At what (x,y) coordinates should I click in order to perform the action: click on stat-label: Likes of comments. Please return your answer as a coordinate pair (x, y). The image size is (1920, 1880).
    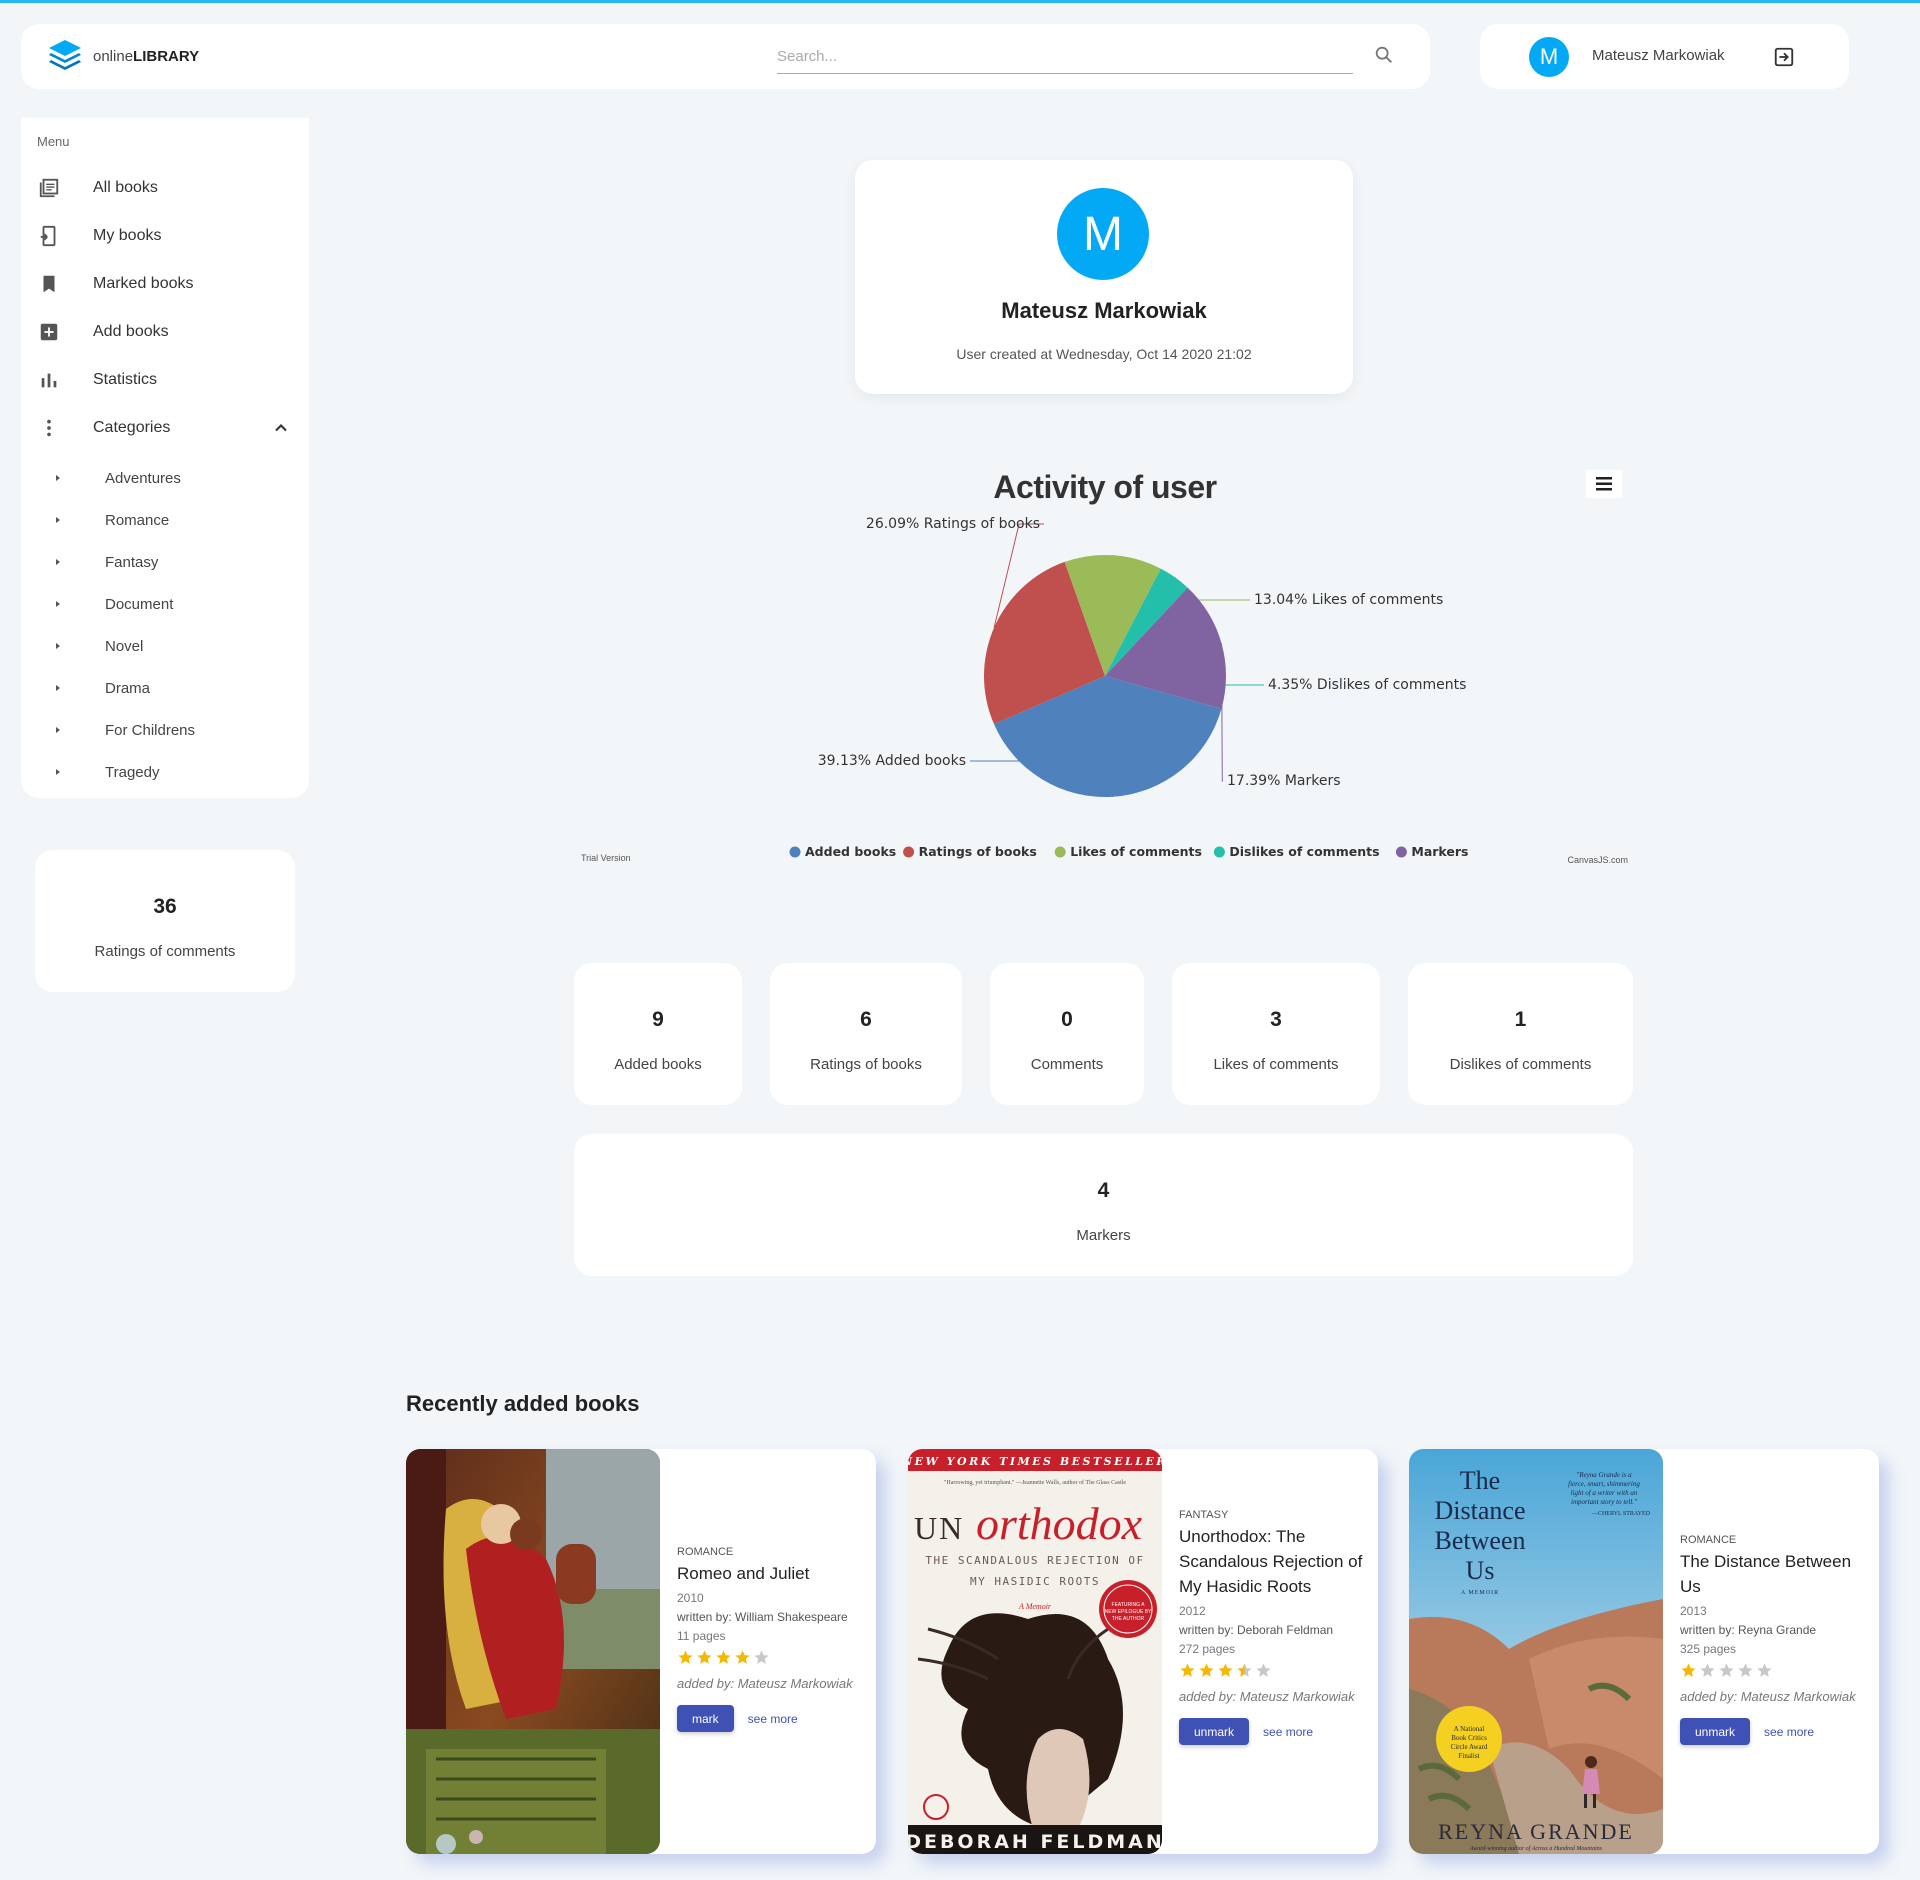
    Looking at the image, I should click on (1276, 1064).